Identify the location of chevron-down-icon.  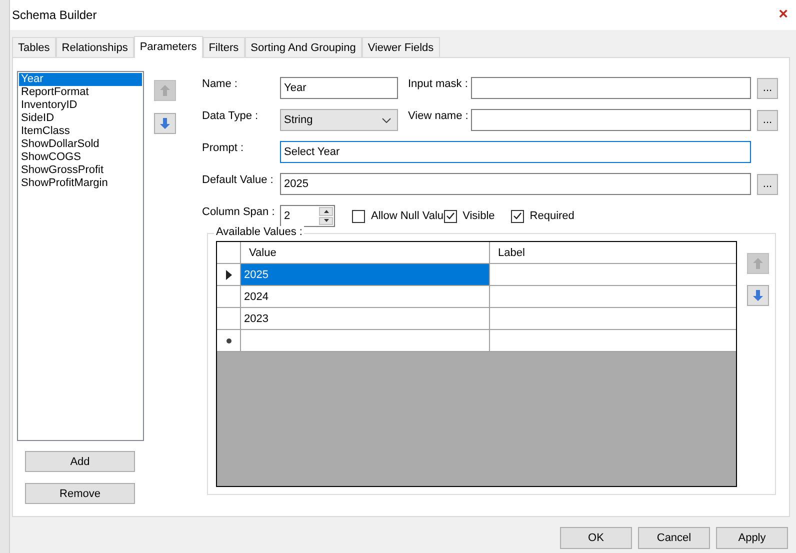
(386, 120).